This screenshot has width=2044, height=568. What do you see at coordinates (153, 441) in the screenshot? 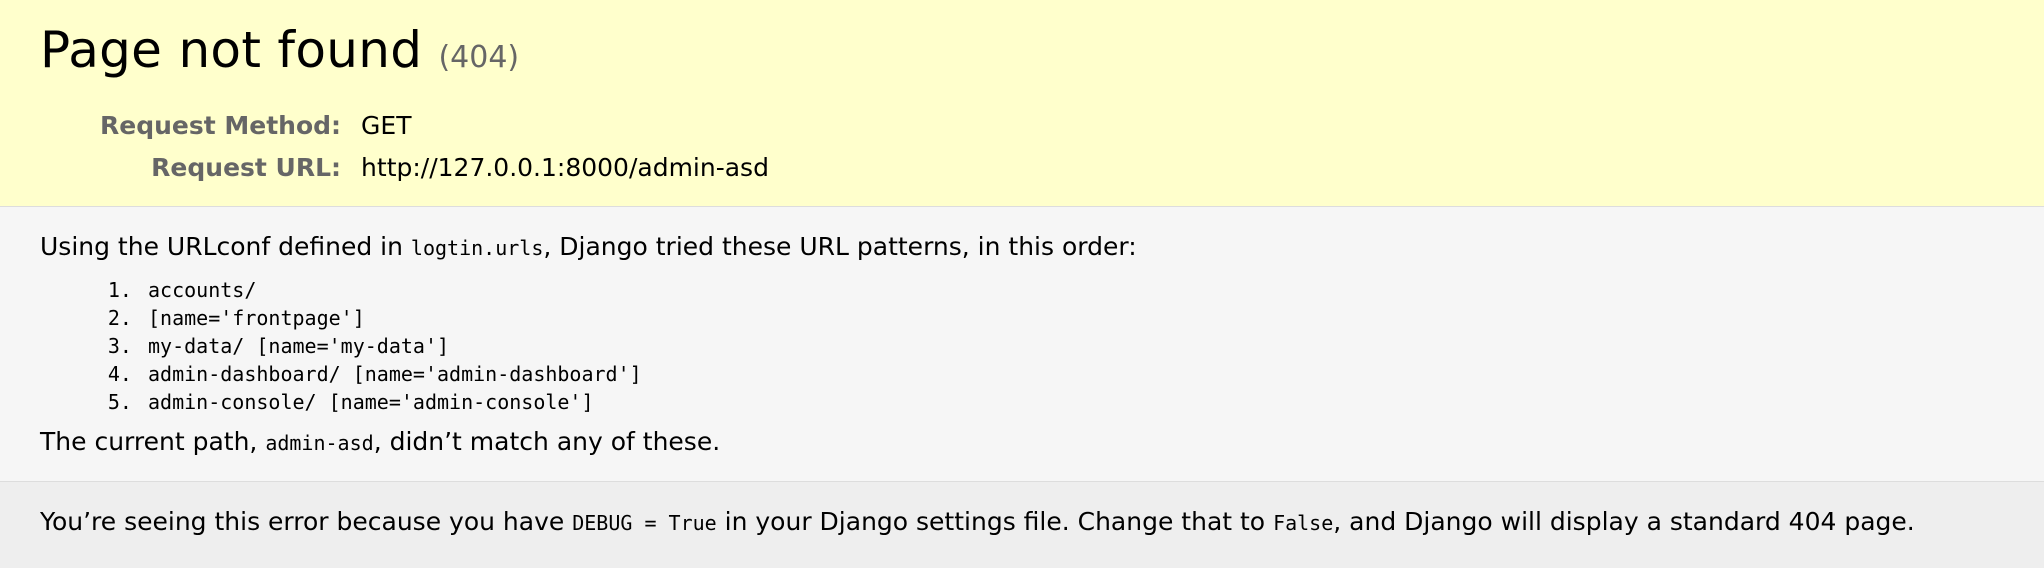
I see `current-path-before: The current path,` at bounding box center [153, 441].